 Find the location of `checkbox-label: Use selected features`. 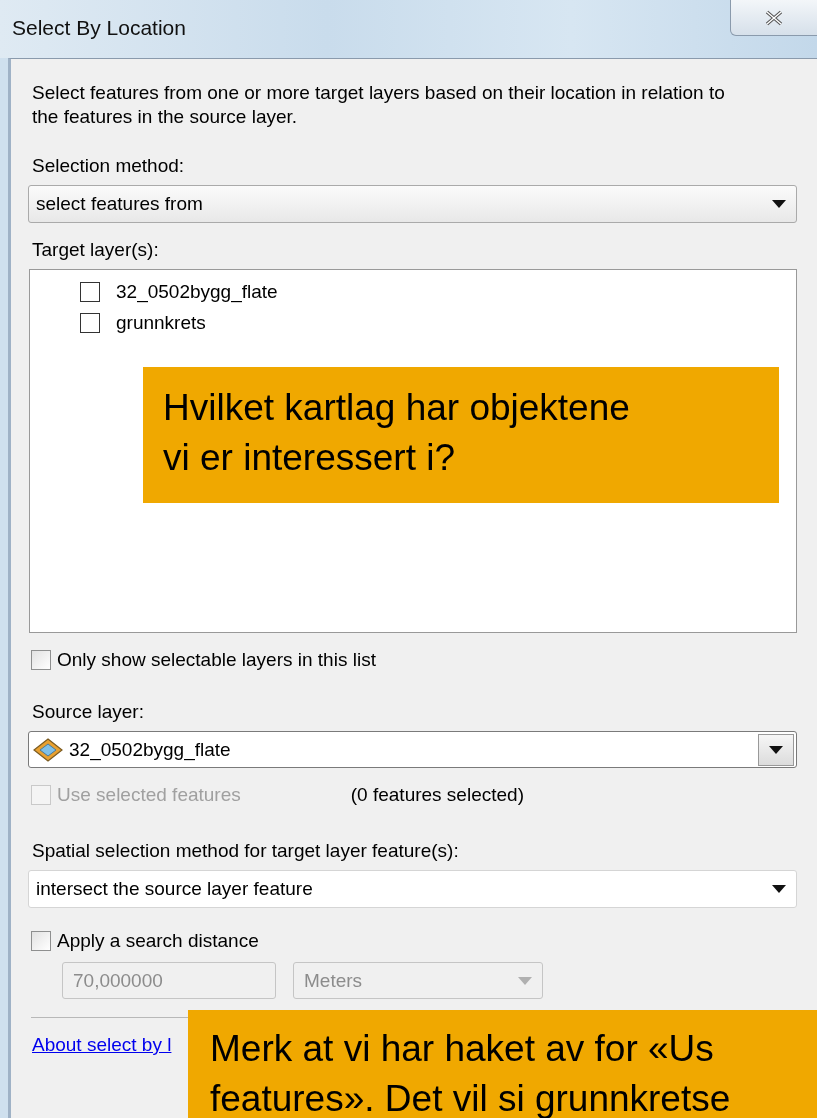

checkbox-label: Use selected features is located at coordinates (149, 795).